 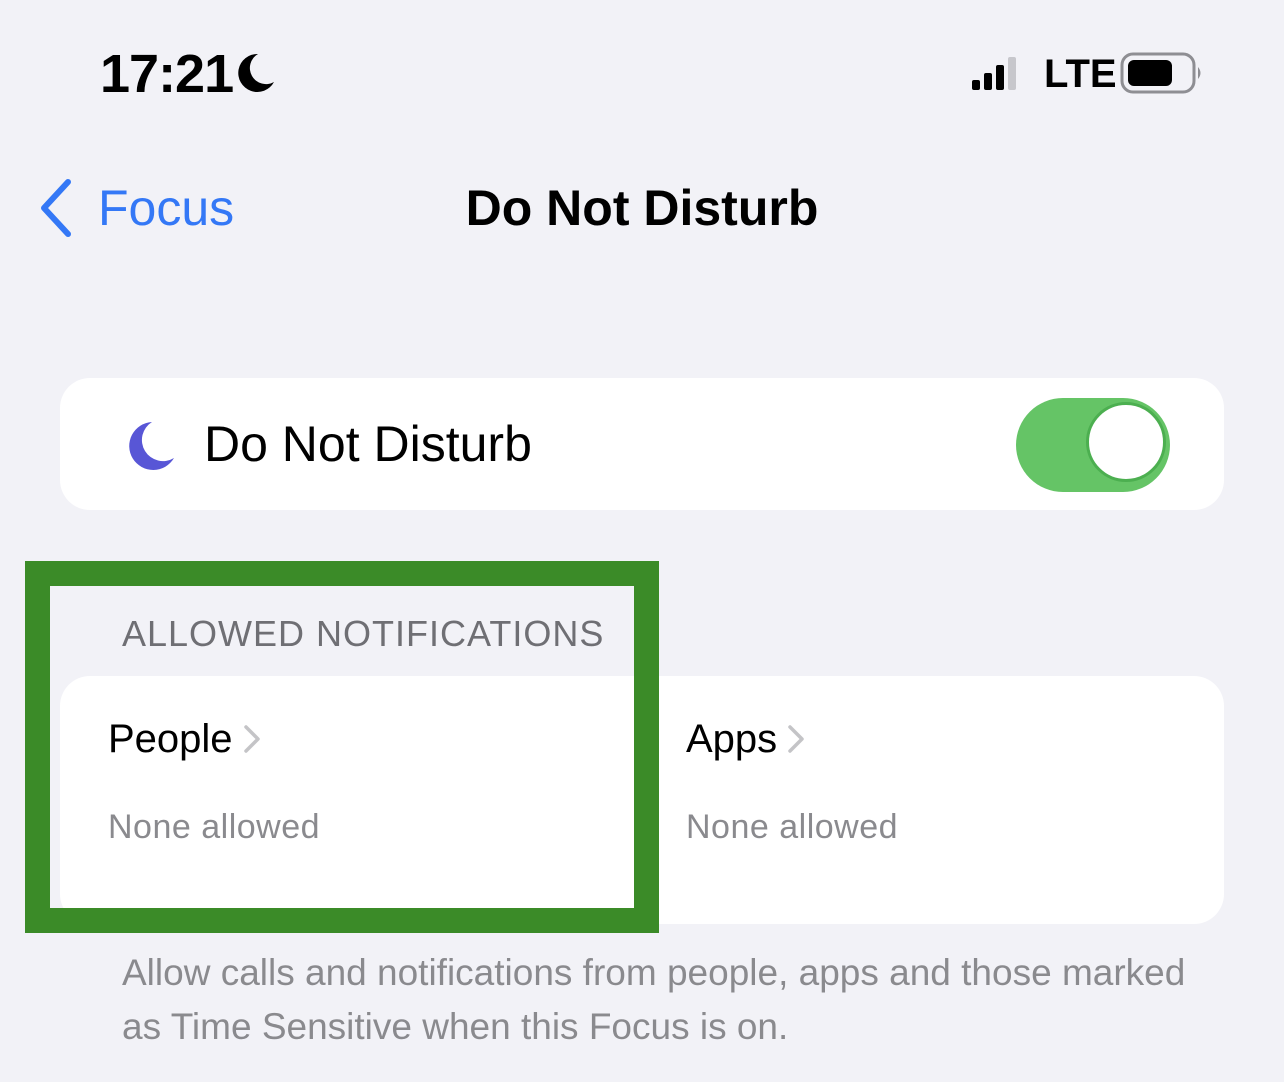 I want to click on network-label: LTE, so click(x=1080, y=74).